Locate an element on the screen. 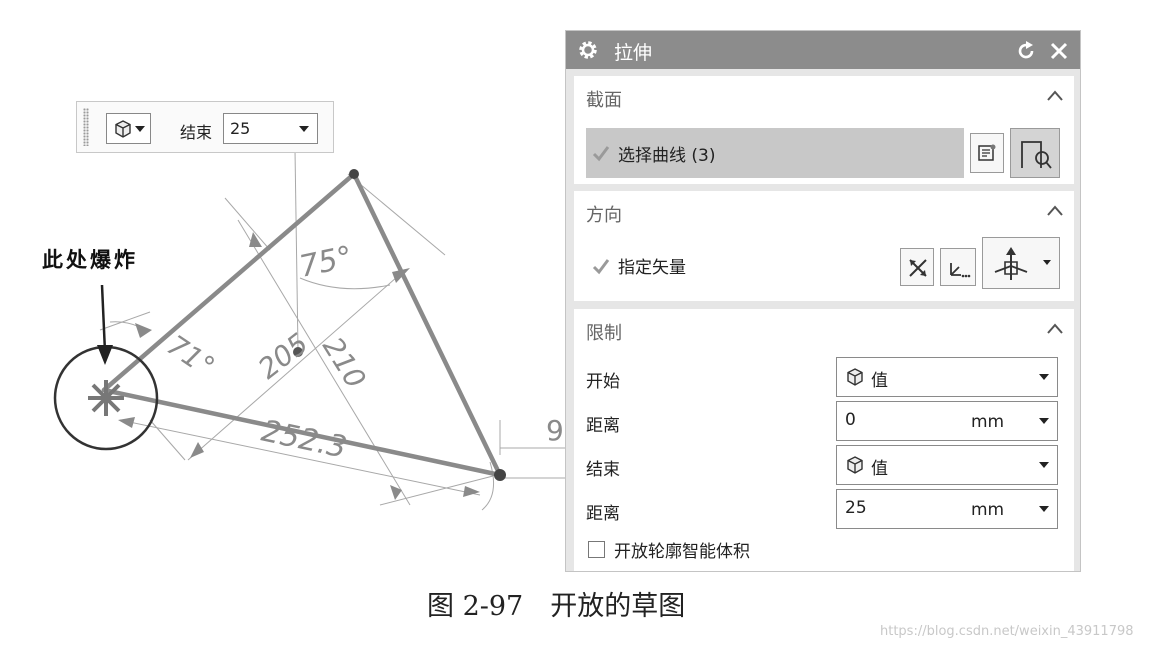 This screenshot has width=1162, height=650. vector-dialog-button is located at coordinates (958, 267).